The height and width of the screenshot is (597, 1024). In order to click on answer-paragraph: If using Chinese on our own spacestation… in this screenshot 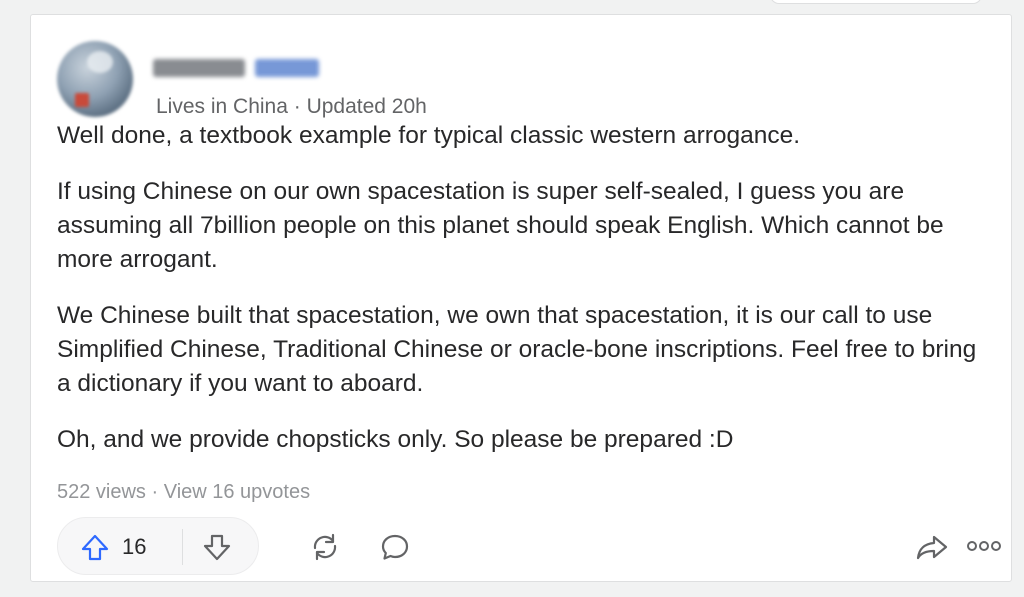, I will do `click(500, 225)`.